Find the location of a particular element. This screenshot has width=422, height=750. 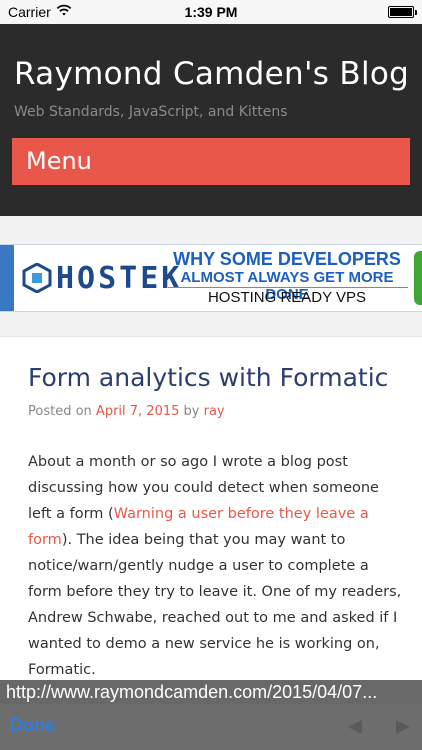

forward-arrow-icon is located at coordinates (403, 727).